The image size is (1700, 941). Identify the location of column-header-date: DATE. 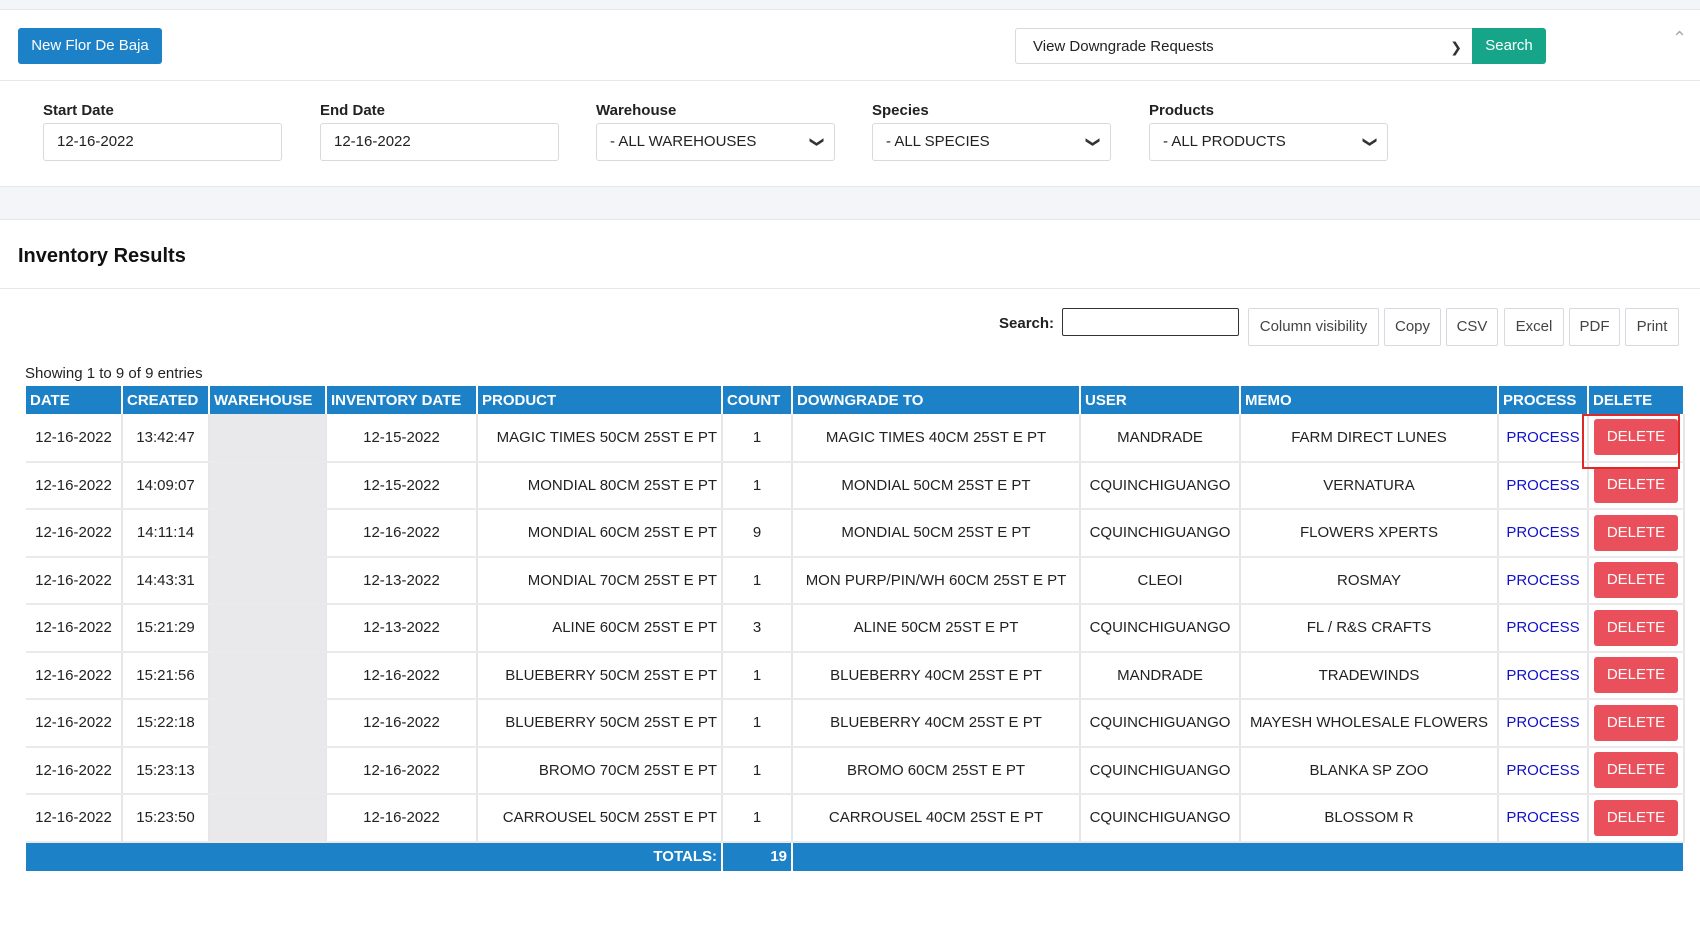
(74, 400).